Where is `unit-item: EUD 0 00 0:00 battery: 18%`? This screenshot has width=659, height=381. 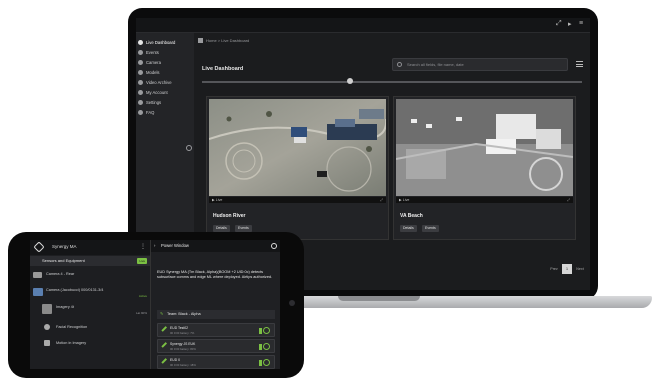
unit-item: EUD 0 00 0:00 battery: 18% is located at coordinates (216, 362).